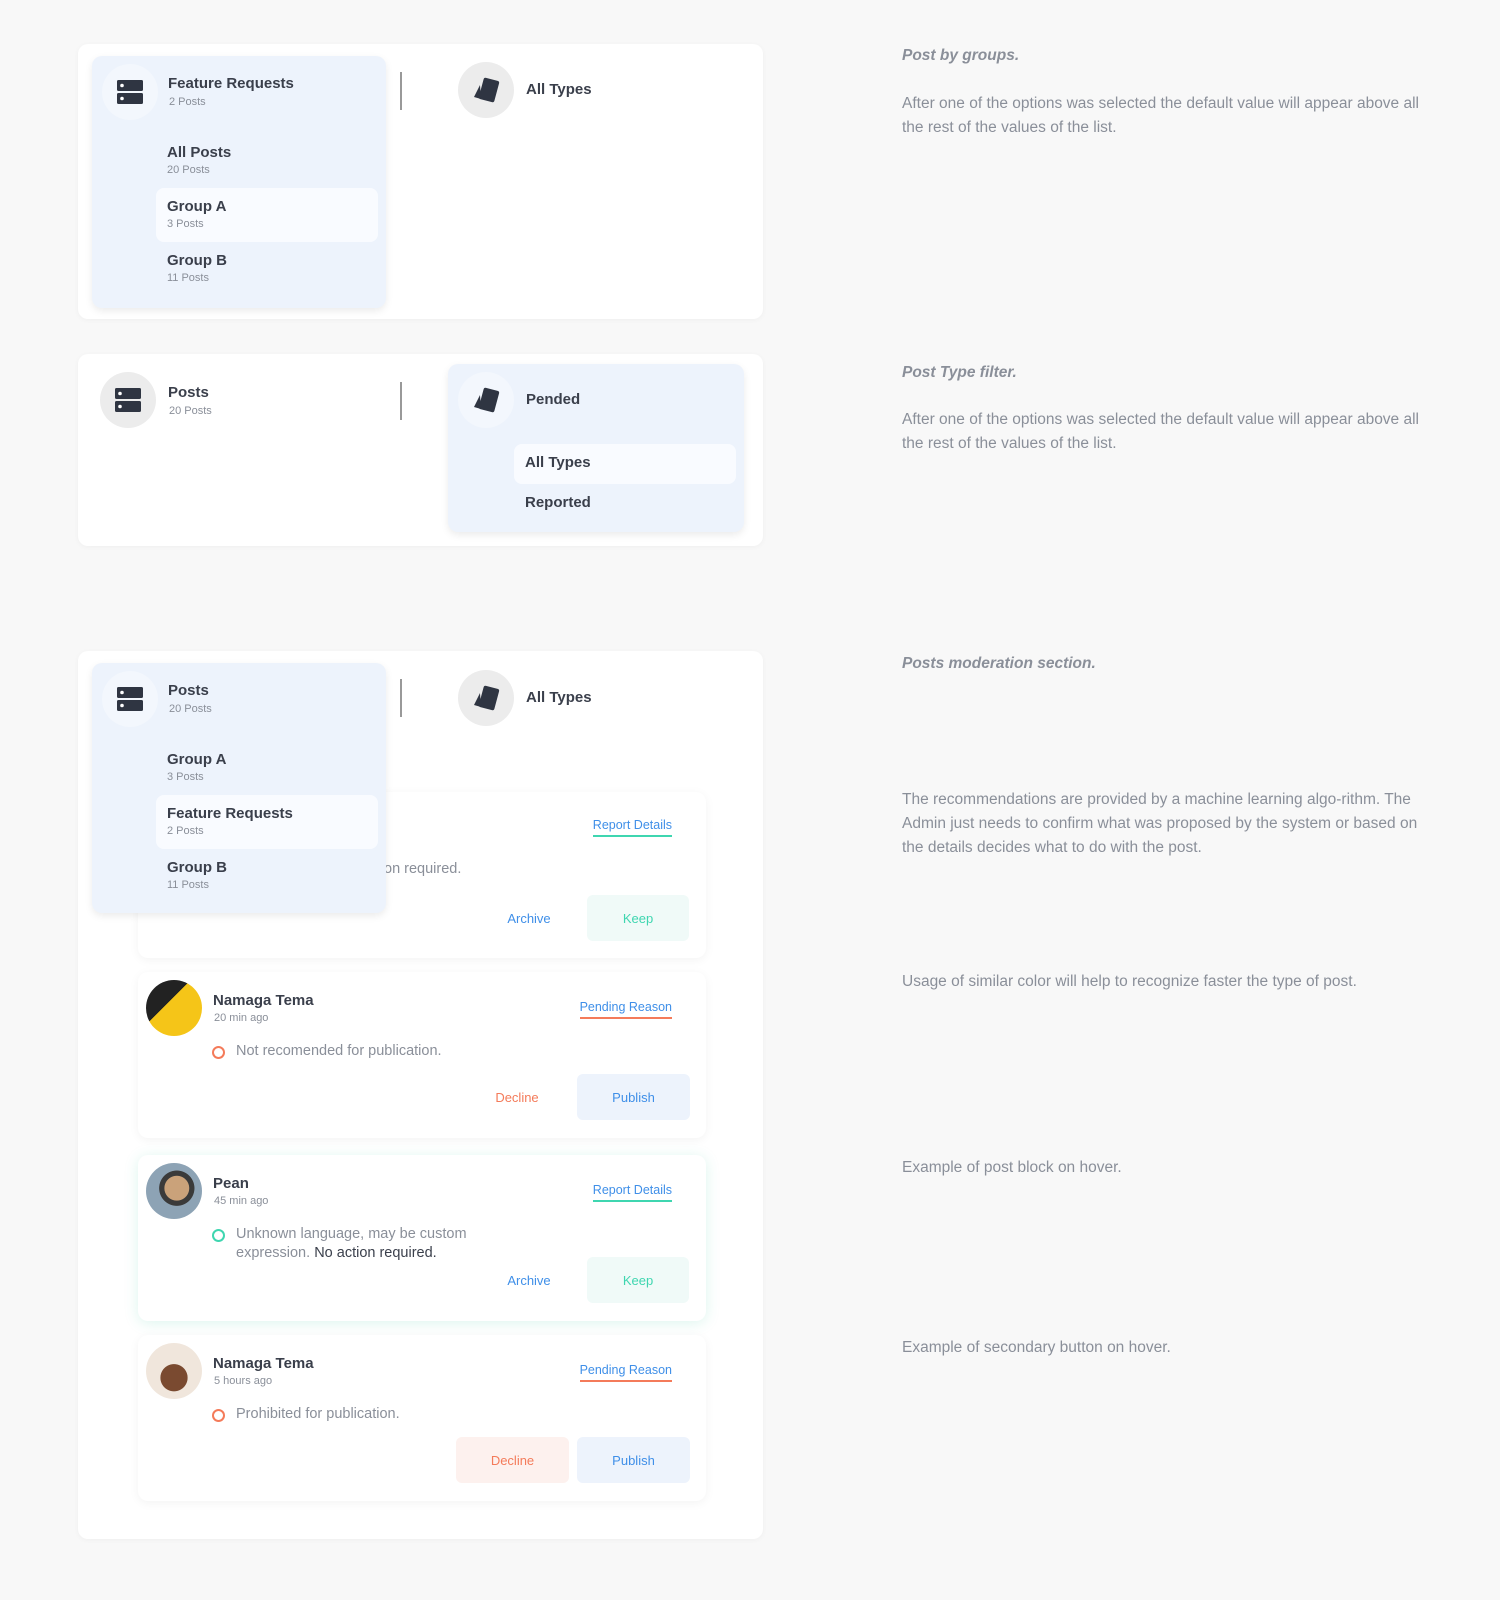 This screenshot has height=1600, width=1500. I want to click on option-label: All Posts, so click(199, 152).